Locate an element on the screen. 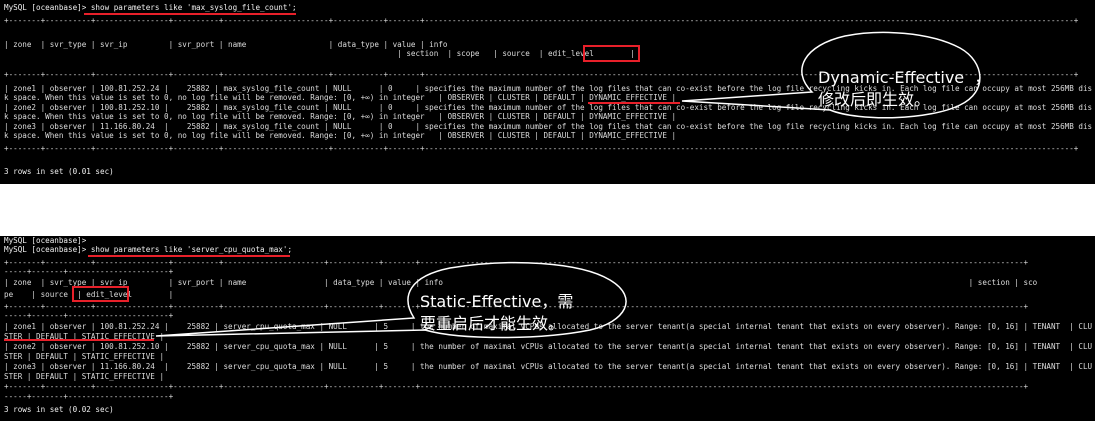 Image resolution: width=1095 pixels, height=421 pixels. callout-dynamic-line2: 修改后即生效。 is located at coordinates (874, 99).